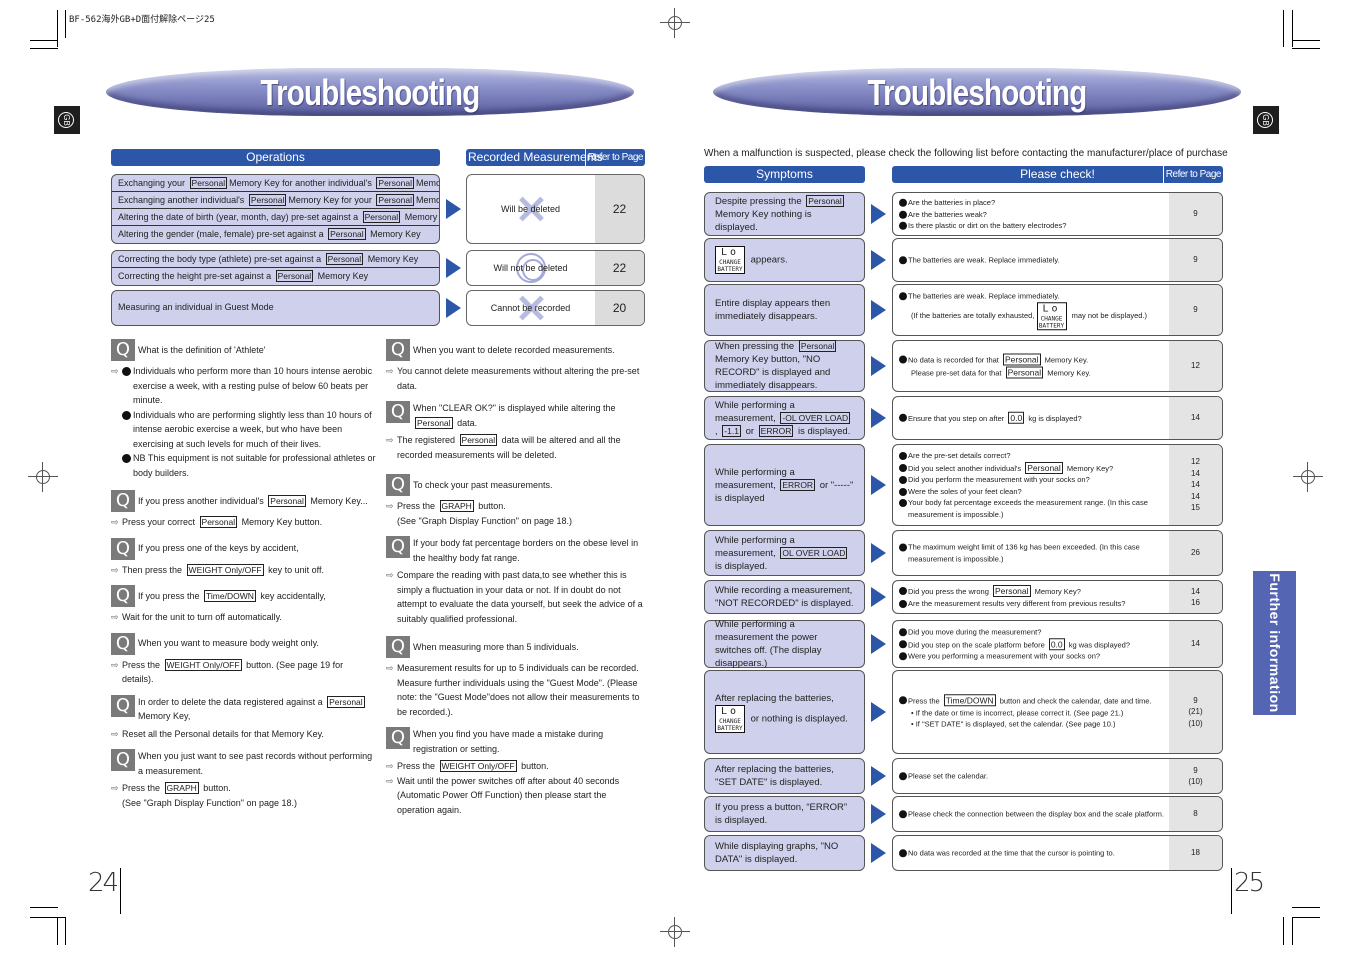 Image resolution: width=1350 pixels, height=954 pixels. What do you see at coordinates (957, 418) in the screenshot?
I see `text-segment: Ensure that you step on after` at bounding box center [957, 418].